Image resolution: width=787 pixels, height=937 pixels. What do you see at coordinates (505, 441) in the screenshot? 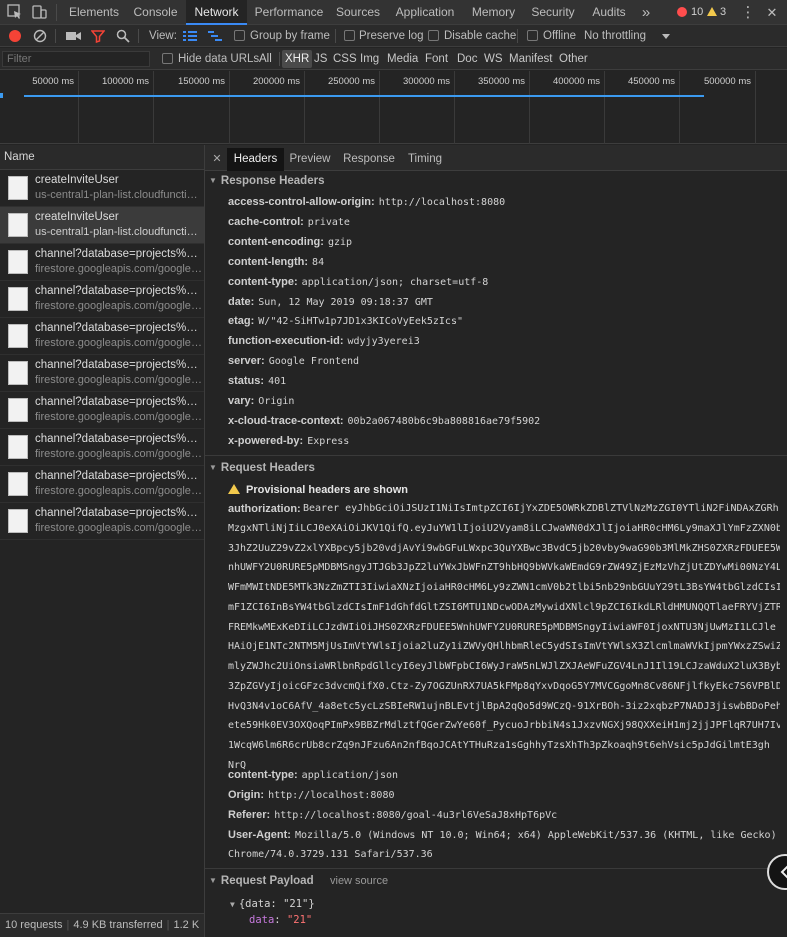
I see `response-header-row: x-powered-by: Express` at bounding box center [505, 441].